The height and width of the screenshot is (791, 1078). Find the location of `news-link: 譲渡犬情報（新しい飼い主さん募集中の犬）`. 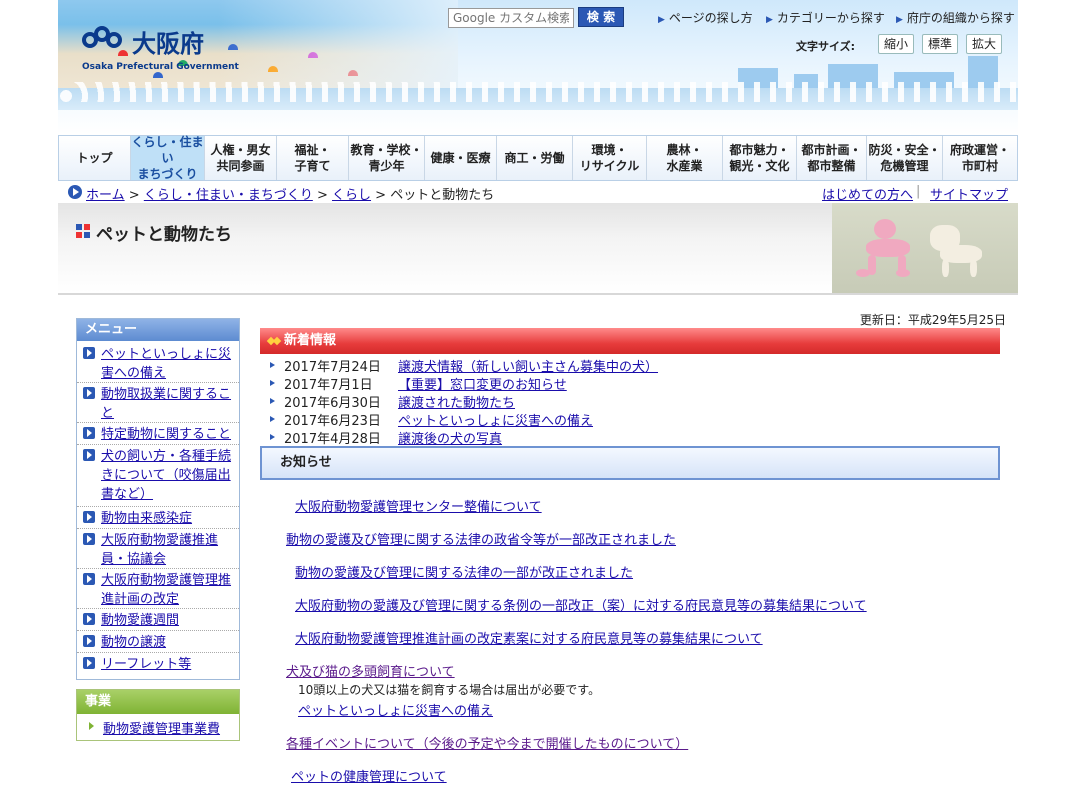

news-link: 譲渡犬情報（新しい飼い主さん募集中の犬） is located at coordinates (528, 365).